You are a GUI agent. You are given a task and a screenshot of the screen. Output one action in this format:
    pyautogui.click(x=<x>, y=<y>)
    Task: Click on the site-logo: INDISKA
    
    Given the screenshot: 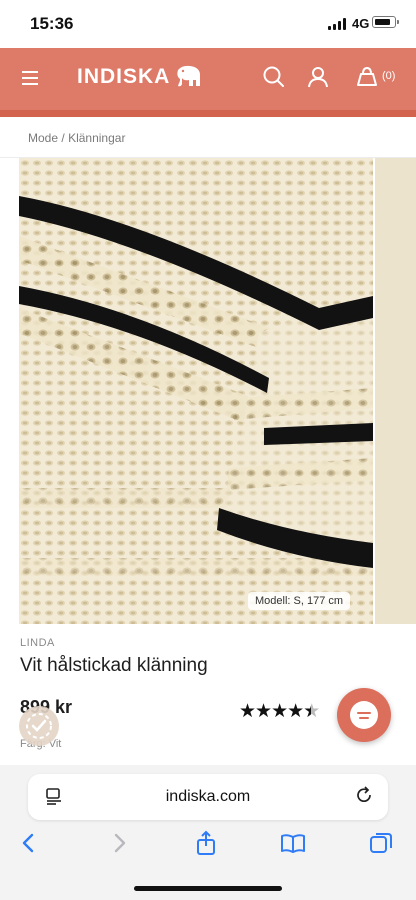 What is the action you would take?
    pyautogui.click(x=123, y=77)
    